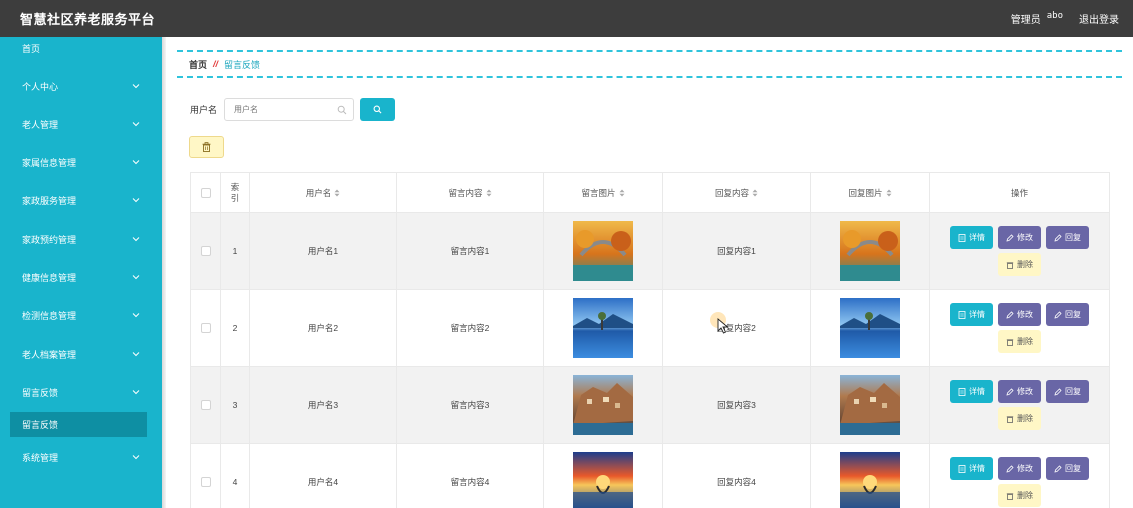 The height and width of the screenshot is (508, 1133). I want to click on row-index: 1, so click(235, 251).